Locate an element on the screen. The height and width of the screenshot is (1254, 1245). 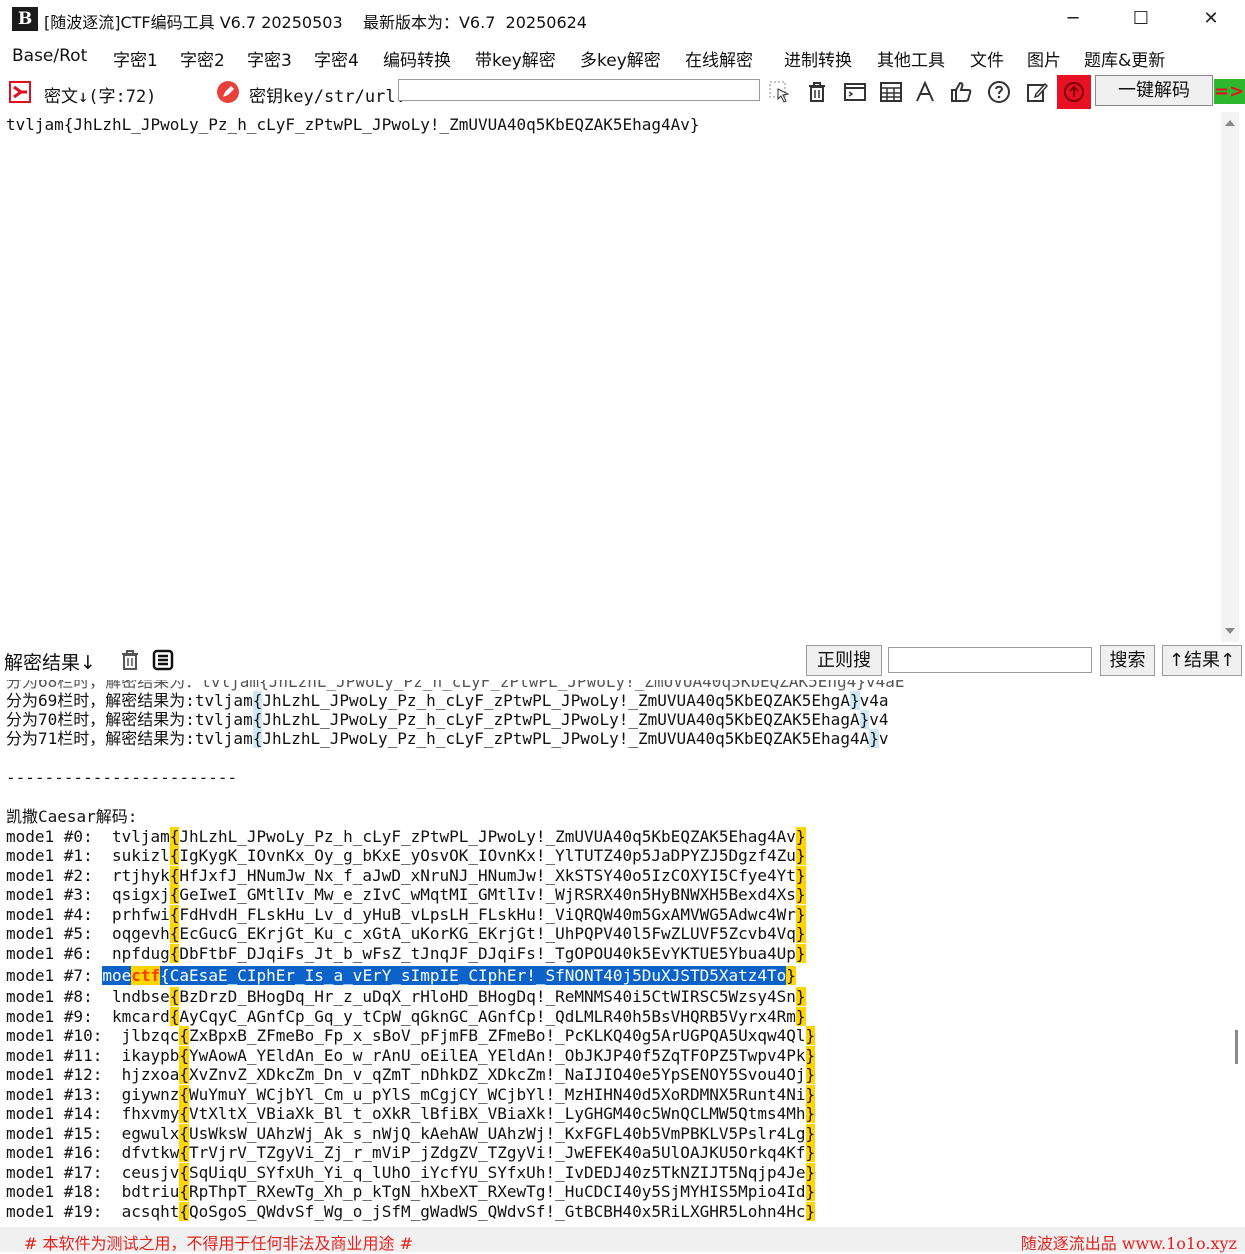
trash-icon is located at coordinates (817, 92).